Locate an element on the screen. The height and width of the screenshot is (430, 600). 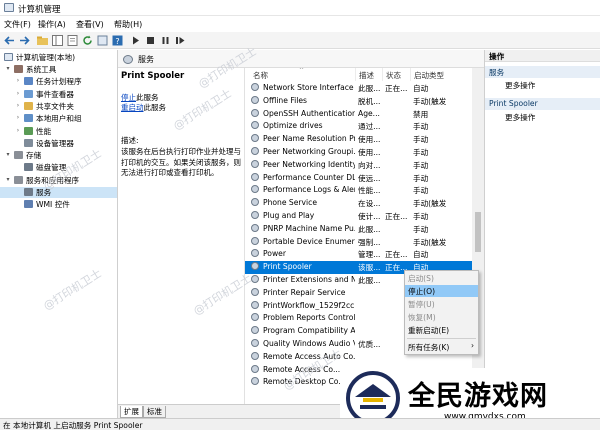
properties-icon is located at coordinates (72, 40).